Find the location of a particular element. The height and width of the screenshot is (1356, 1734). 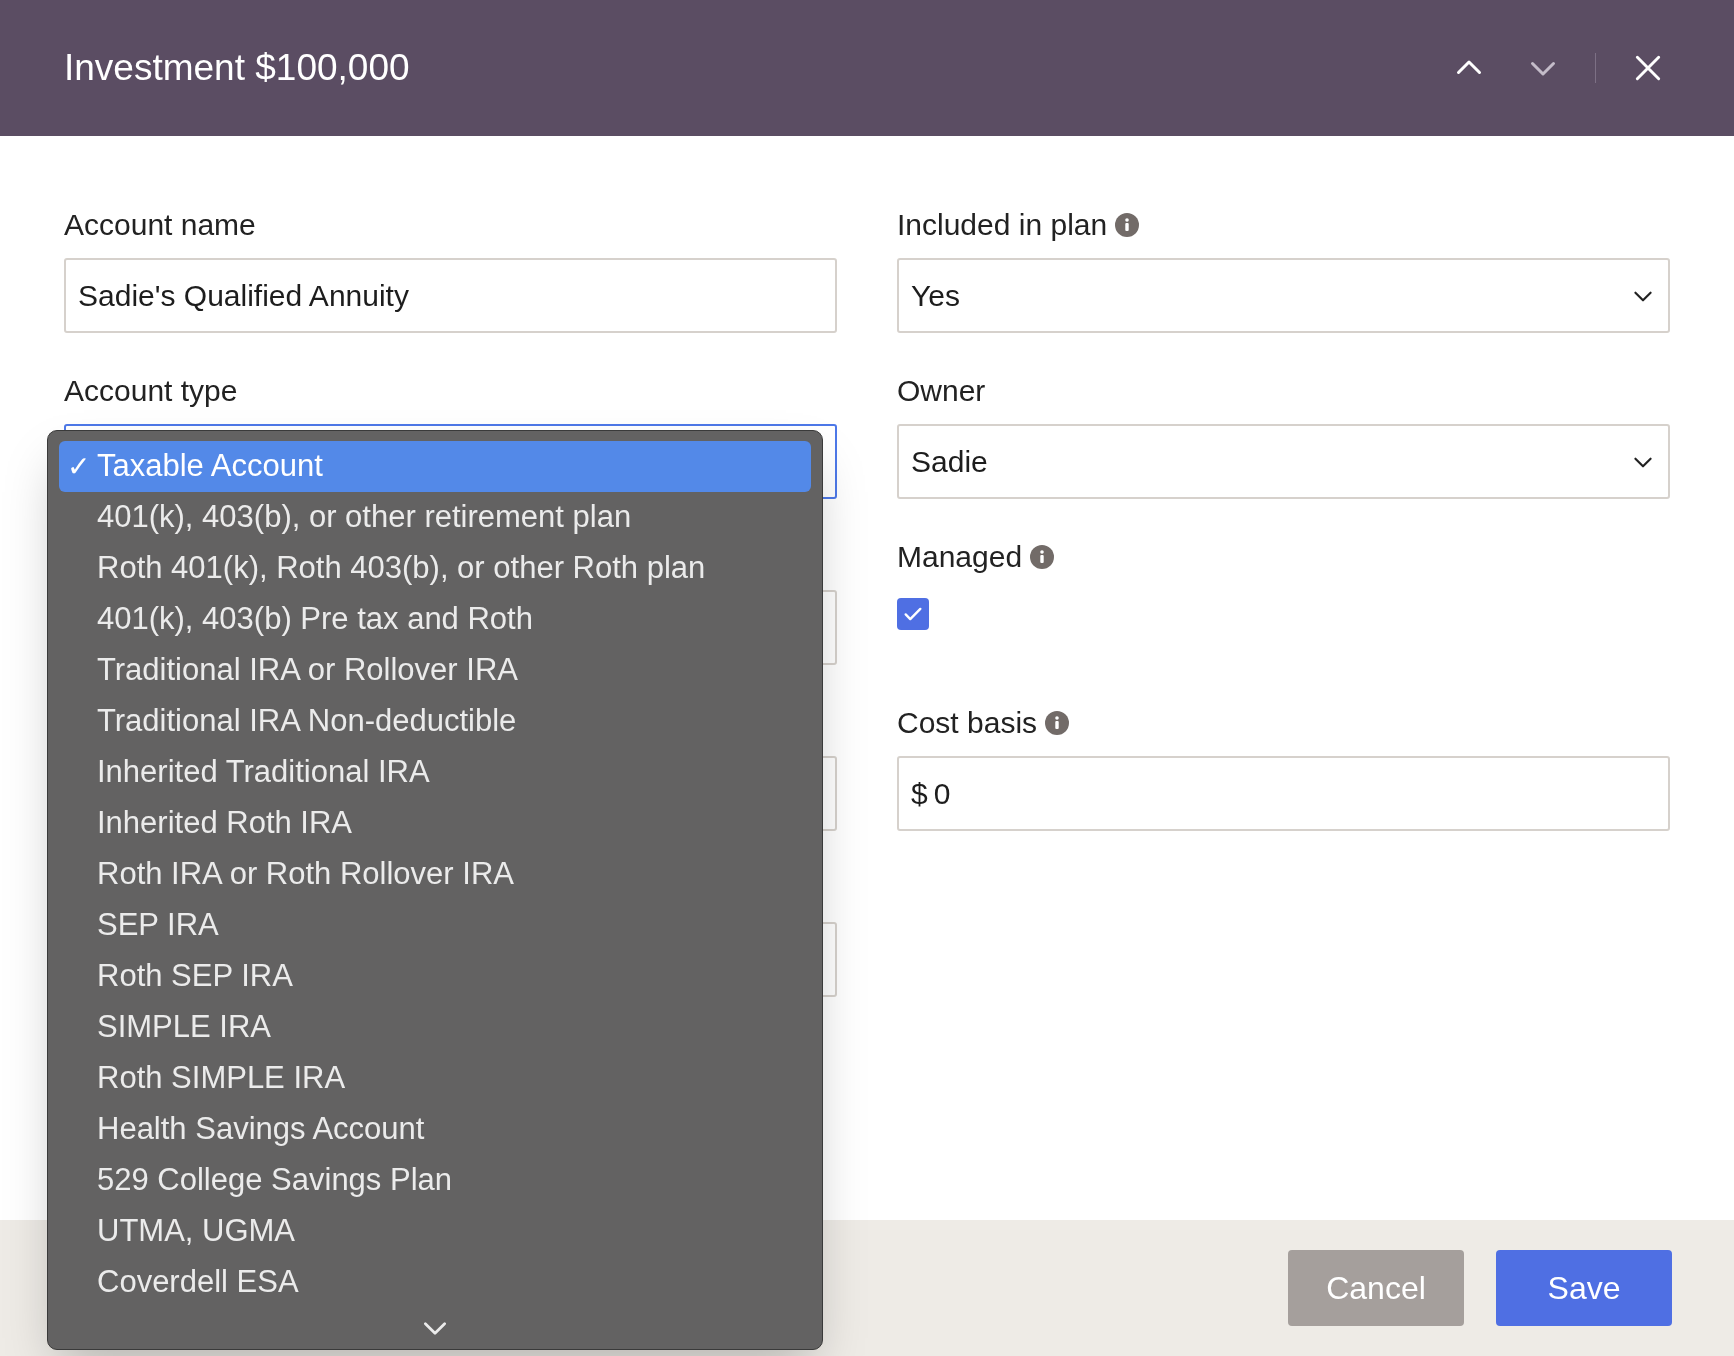

dropdown-option: ✓ Taxable Account is located at coordinates (435, 466).